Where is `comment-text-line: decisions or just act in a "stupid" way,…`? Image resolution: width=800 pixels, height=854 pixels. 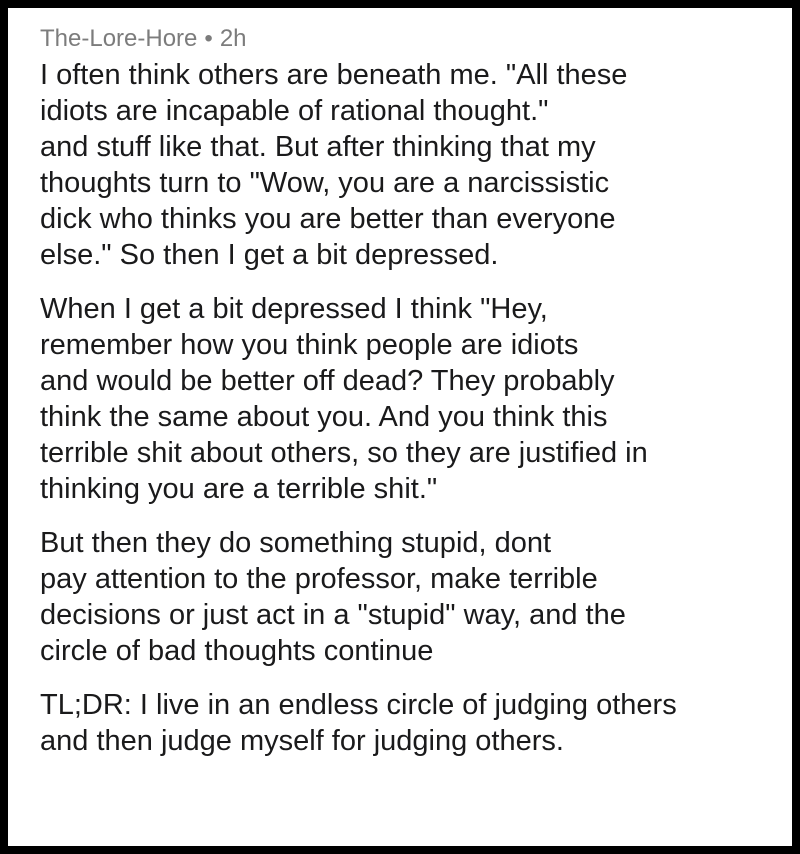
comment-text-line: decisions or just act in a "stupid" way,… is located at coordinates (333, 615).